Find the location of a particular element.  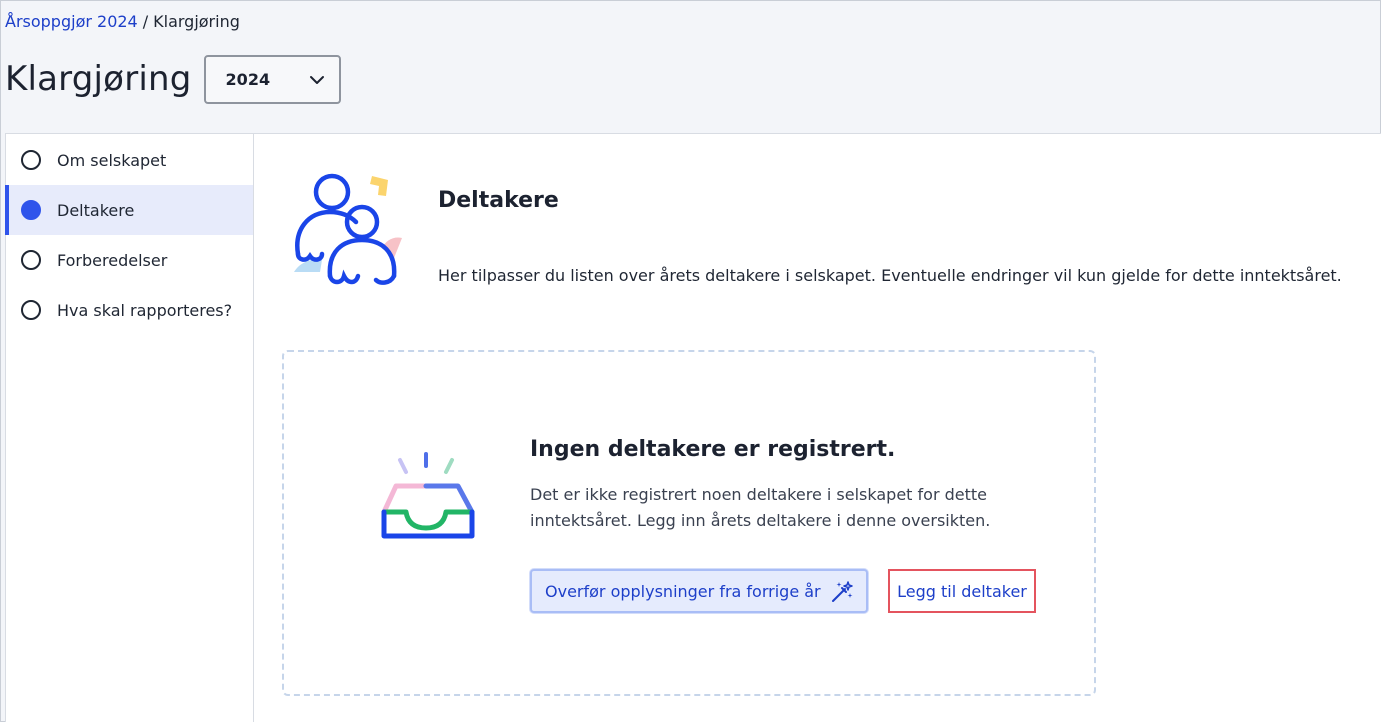

empty-inbox-icon is located at coordinates (428, 495).